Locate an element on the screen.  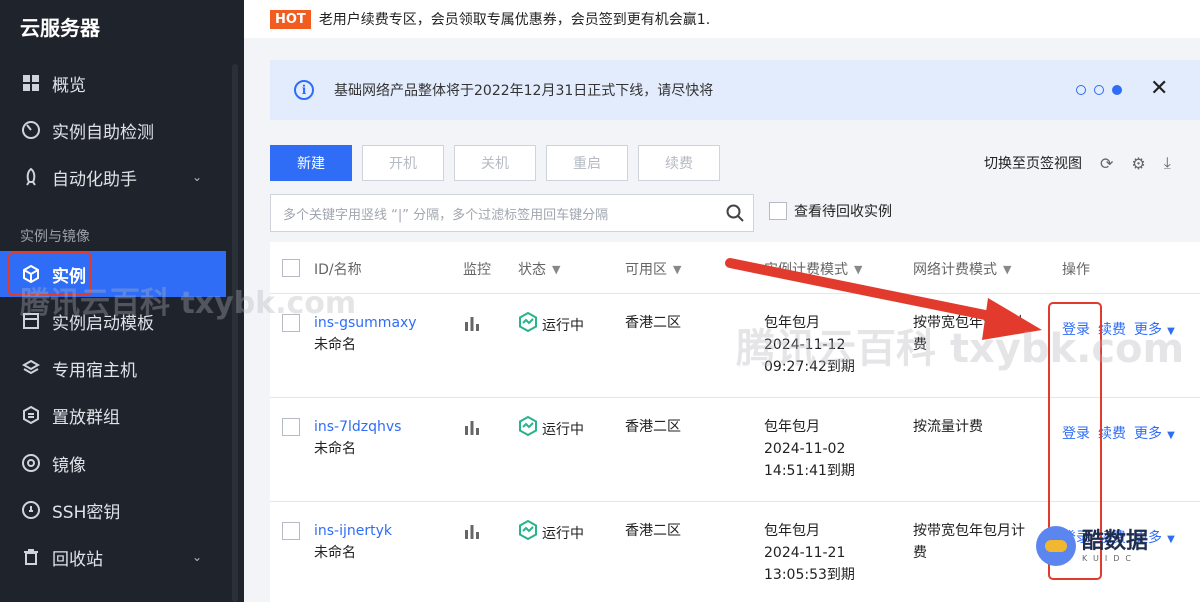
renew-link: 续费 is located at coordinates (1112, 435).